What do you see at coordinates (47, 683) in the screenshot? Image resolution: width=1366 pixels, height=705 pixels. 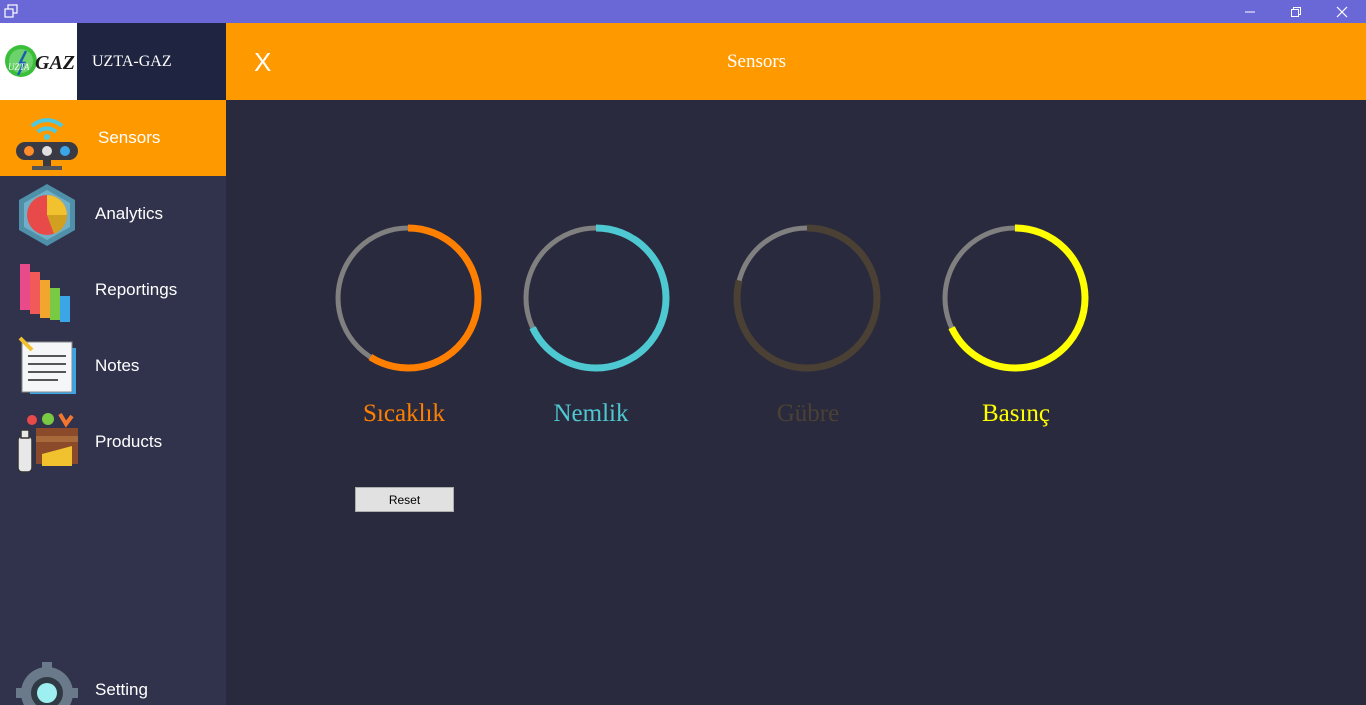 I see `gear-icon` at bounding box center [47, 683].